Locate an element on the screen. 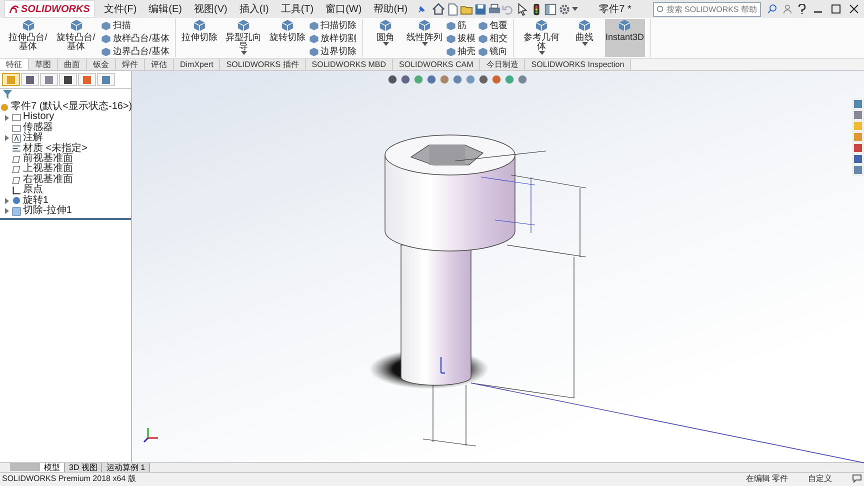  help-search-field: 搜索 SOLIDWORKS 帮助 is located at coordinates (707, 9).